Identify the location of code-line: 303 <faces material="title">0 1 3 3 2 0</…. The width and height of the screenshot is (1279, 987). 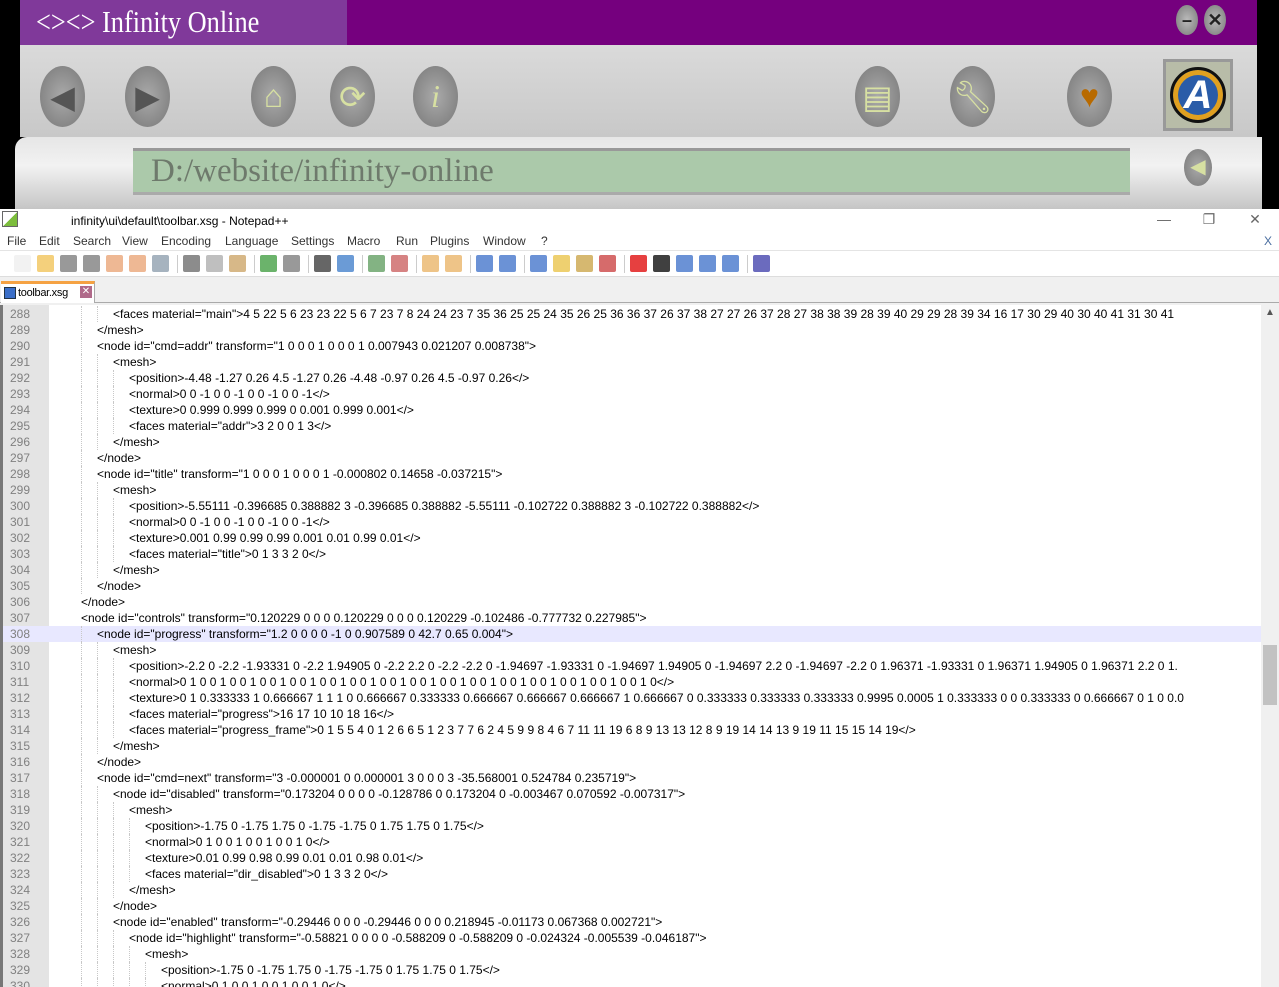
(632, 554).